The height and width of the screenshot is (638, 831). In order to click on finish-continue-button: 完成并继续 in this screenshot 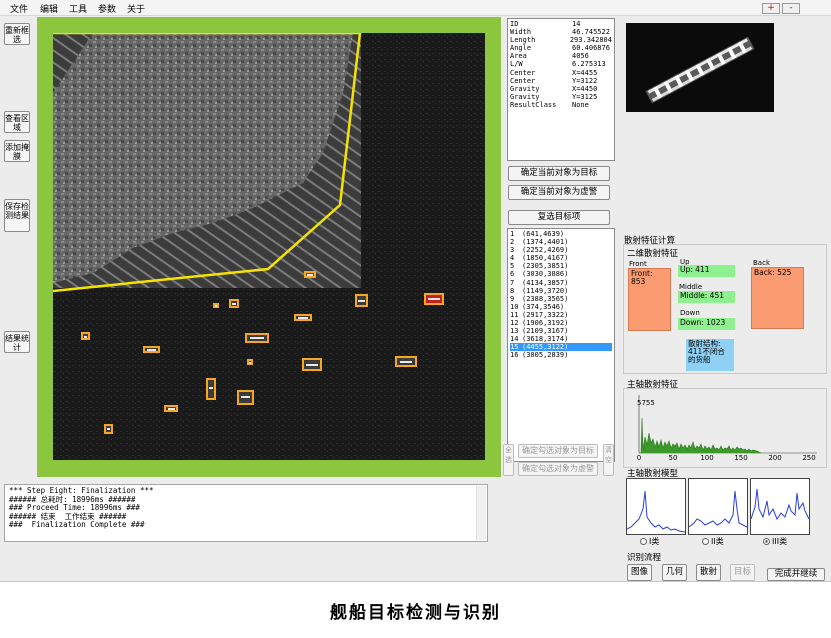, I will do `click(796, 574)`.